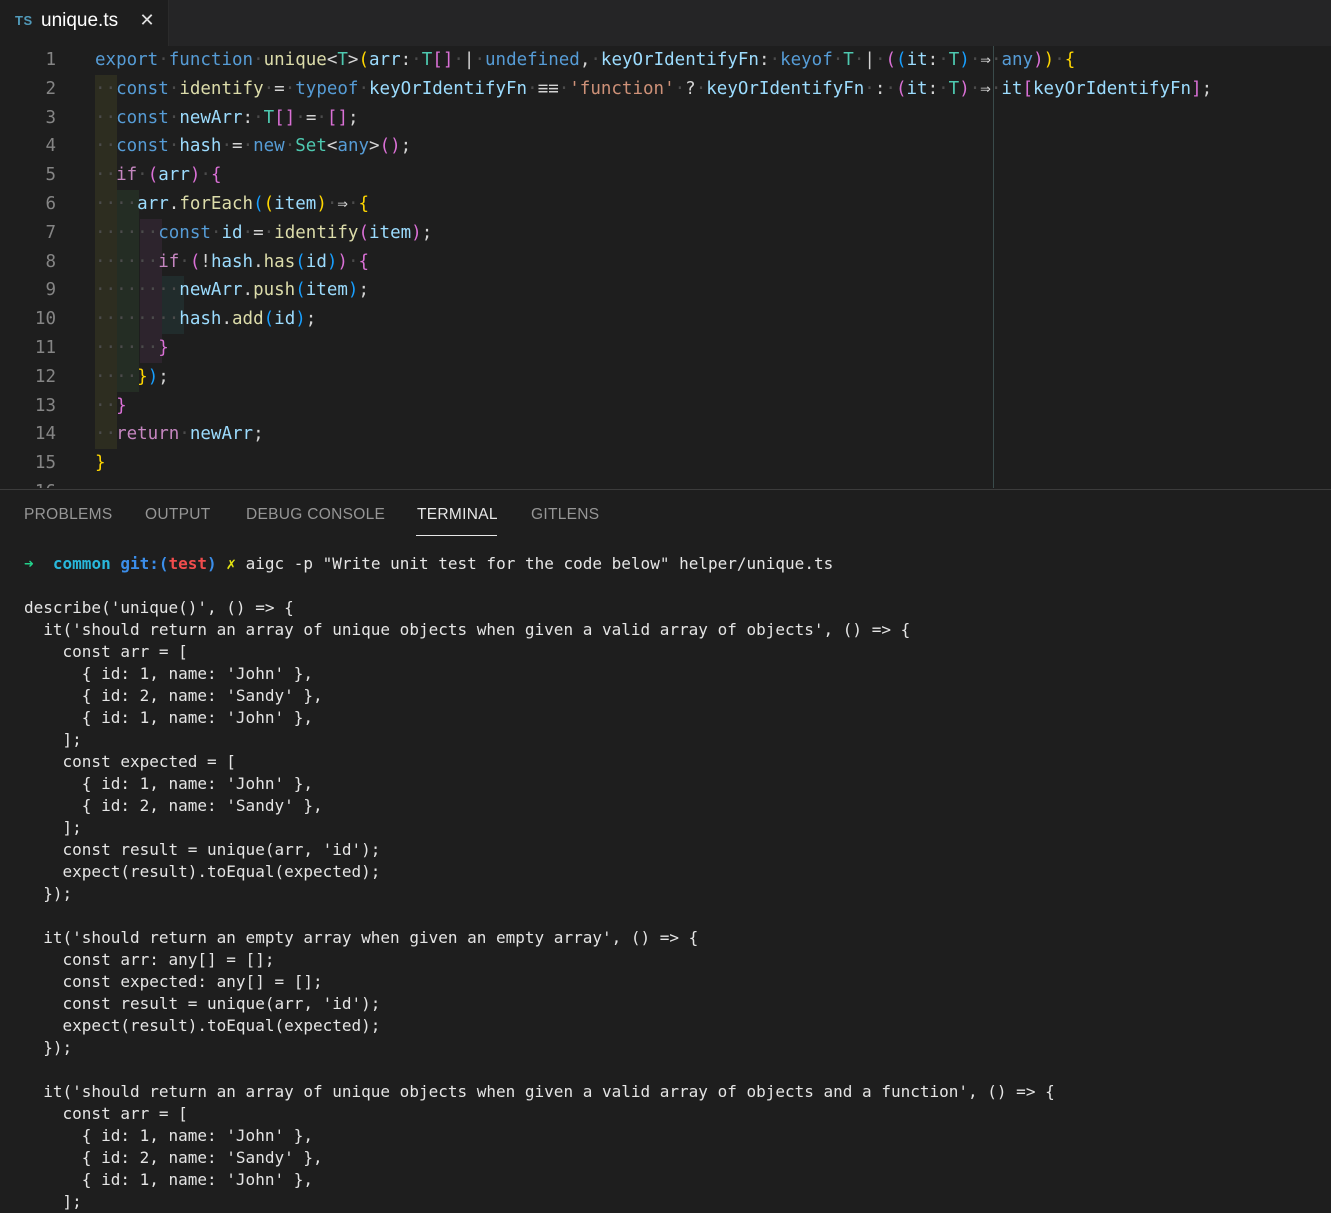  What do you see at coordinates (45, 376) in the screenshot?
I see `line-number: 12` at bounding box center [45, 376].